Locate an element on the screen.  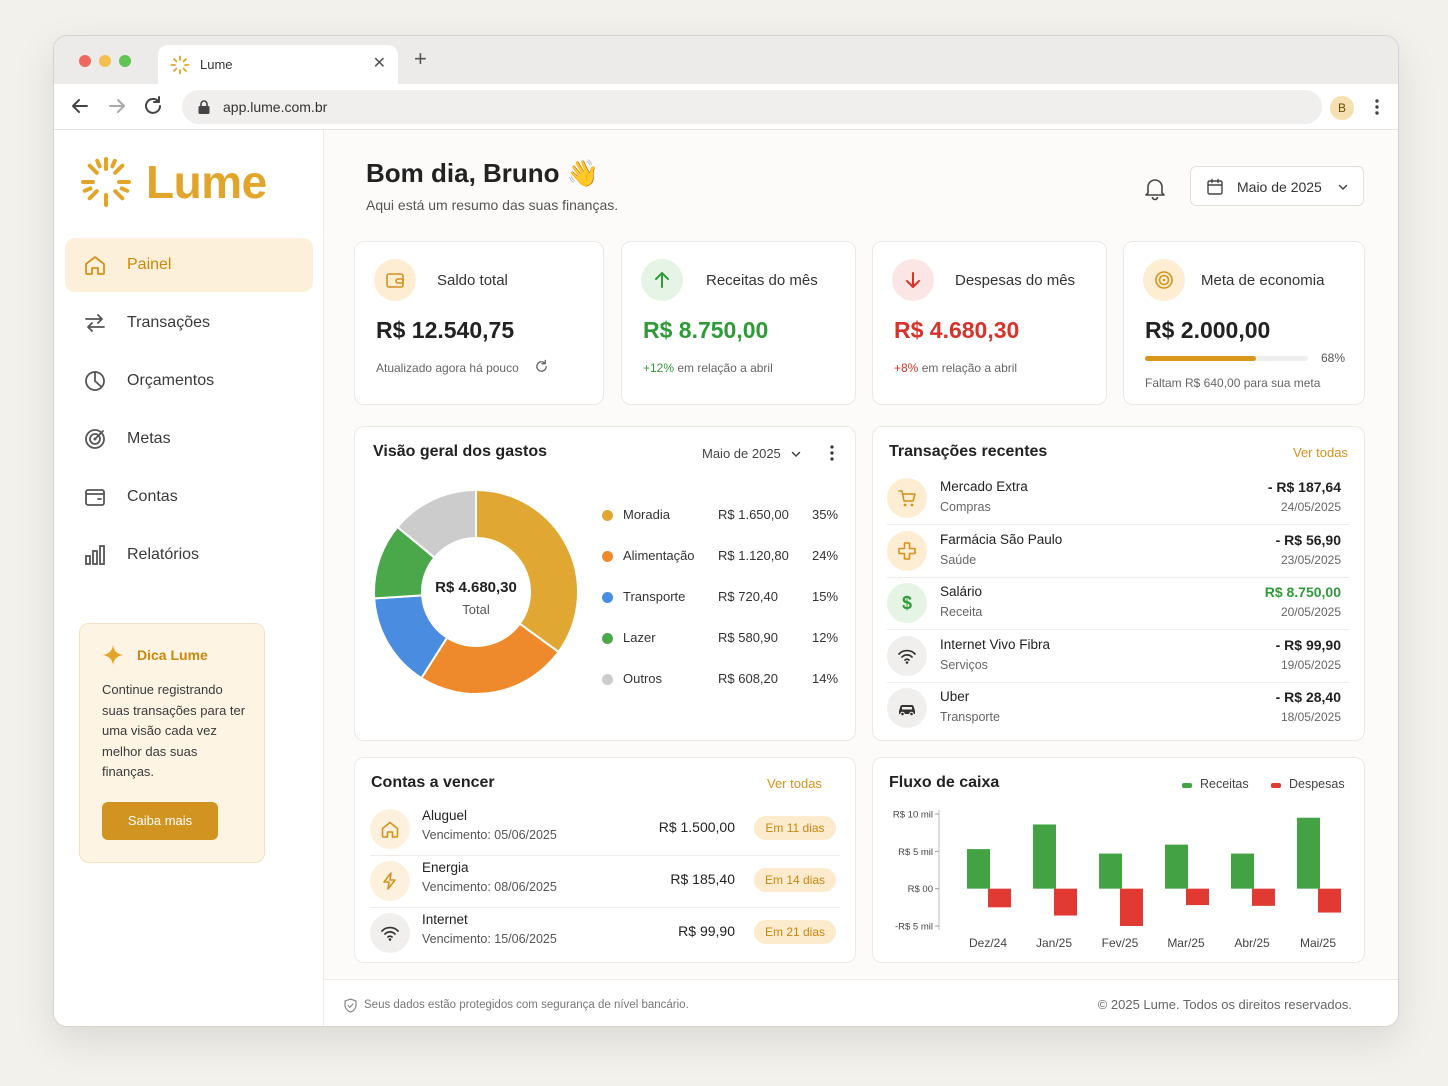
sparkle-icon is located at coordinates (113, 655).